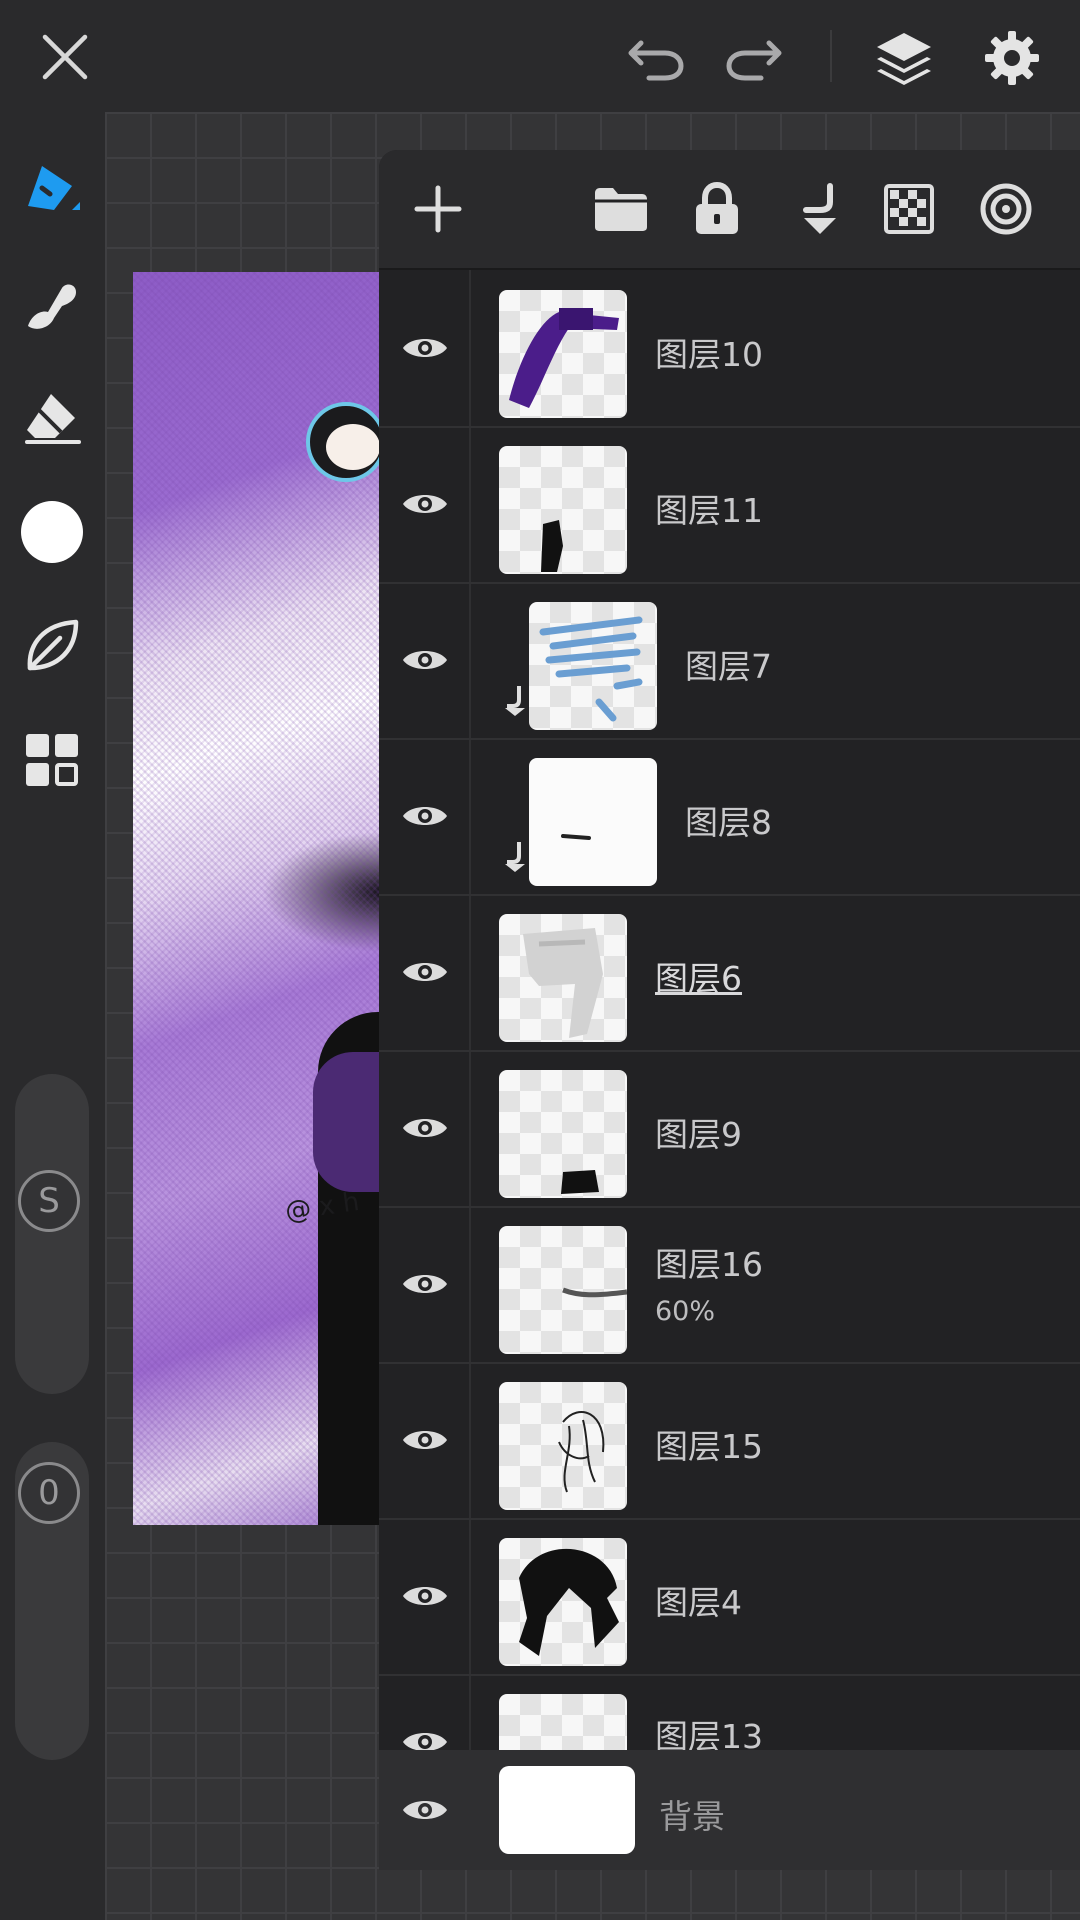 The width and height of the screenshot is (1080, 1920). What do you see at coordinates (657, 57) in the screenshot?
I see `undo-icon` at bounding box center [657, 57].